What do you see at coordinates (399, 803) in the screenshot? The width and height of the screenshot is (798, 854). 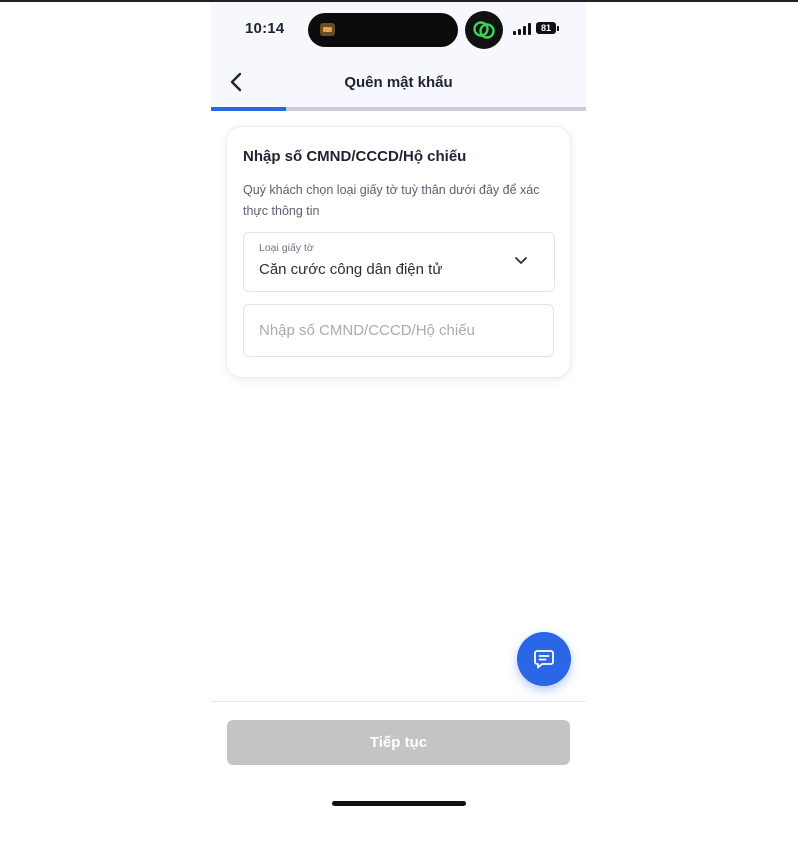 I see `home-indicator` at bounding box center [399, 803].